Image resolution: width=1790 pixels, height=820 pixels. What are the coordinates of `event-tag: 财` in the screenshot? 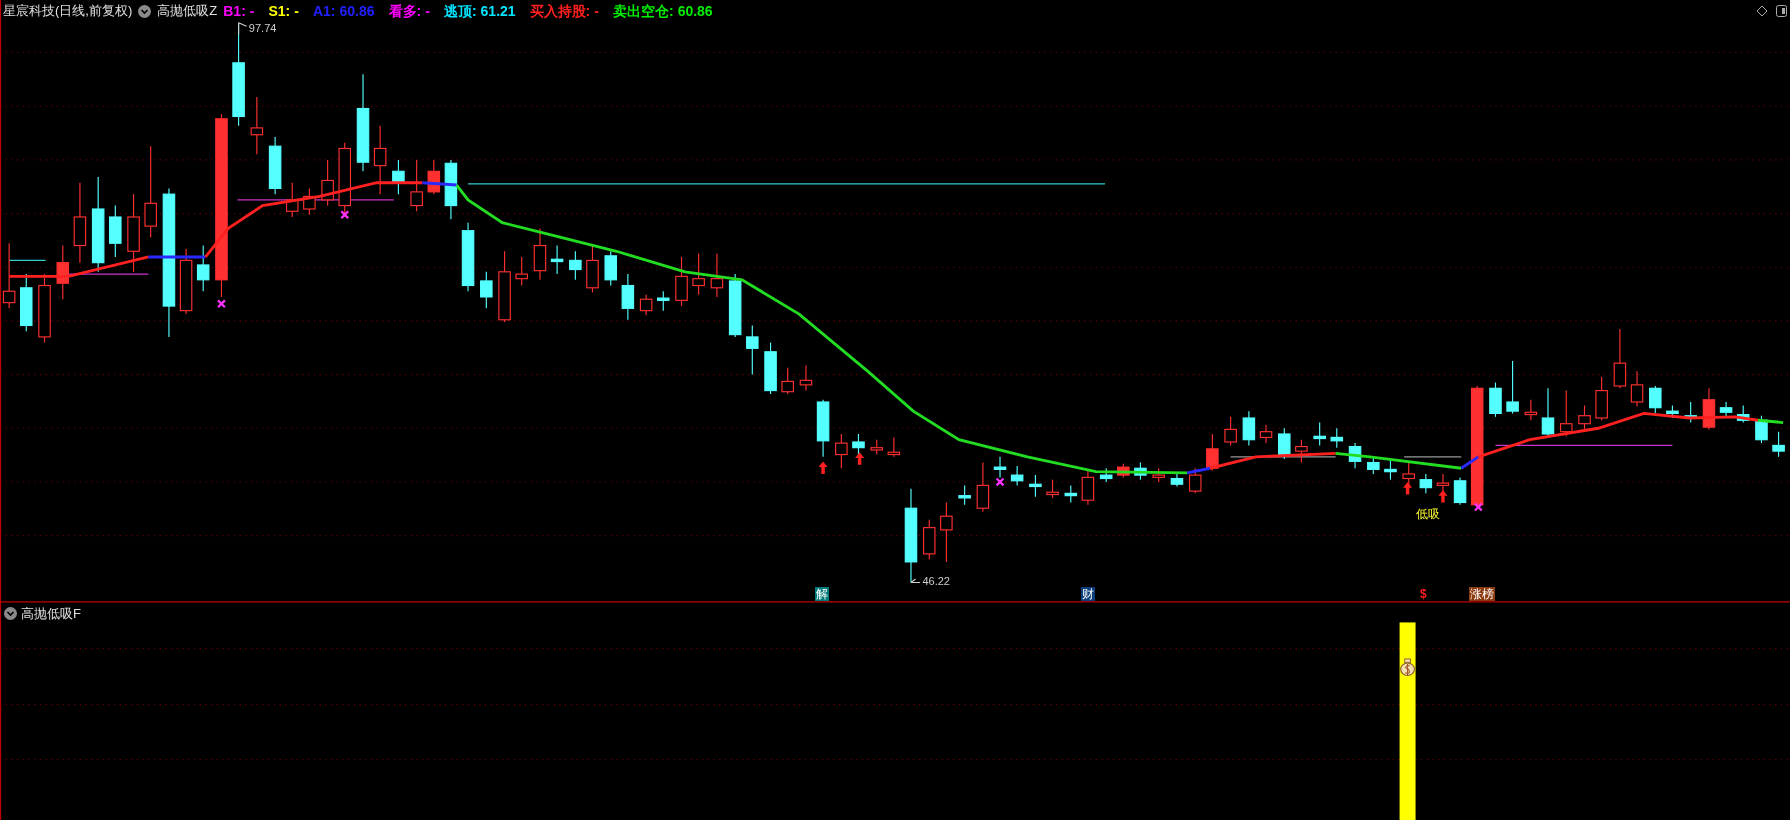 It's located at (1088, 593).